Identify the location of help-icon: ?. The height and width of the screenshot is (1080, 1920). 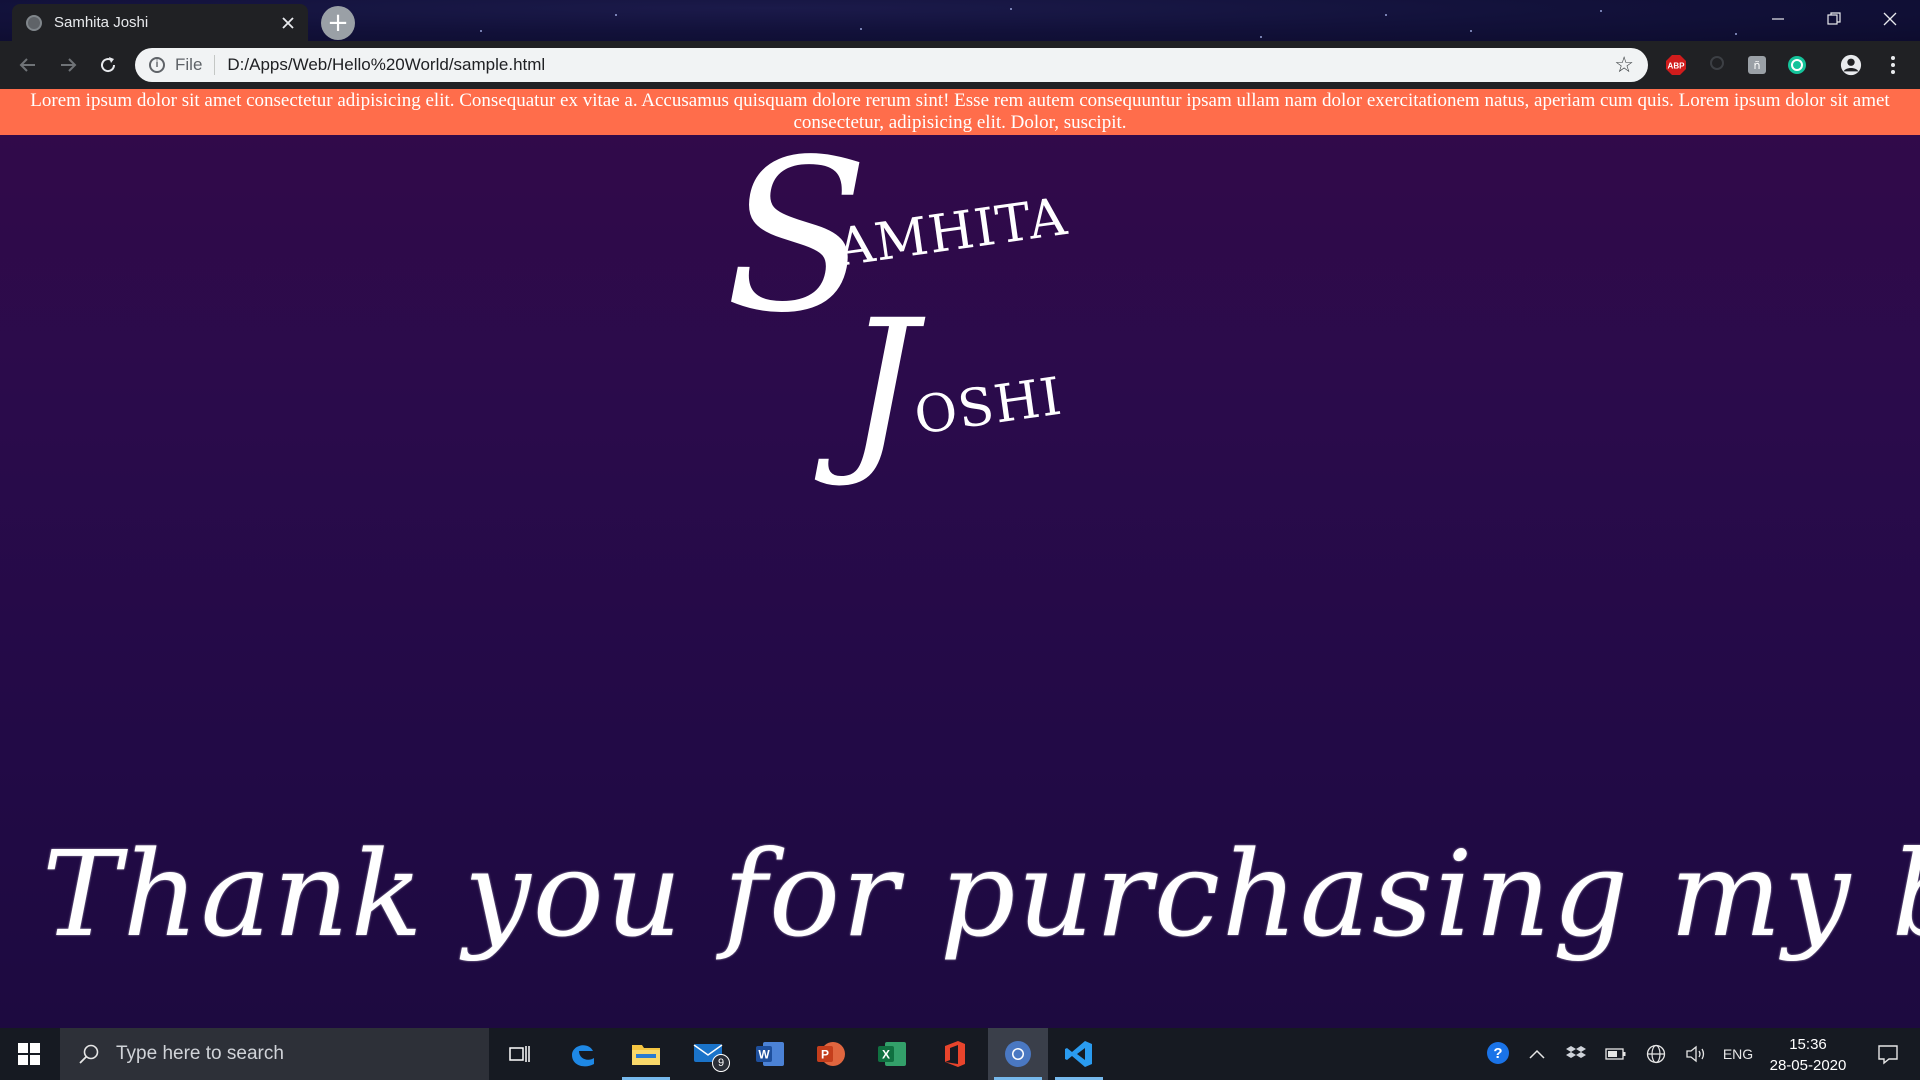
(1499, 1054).